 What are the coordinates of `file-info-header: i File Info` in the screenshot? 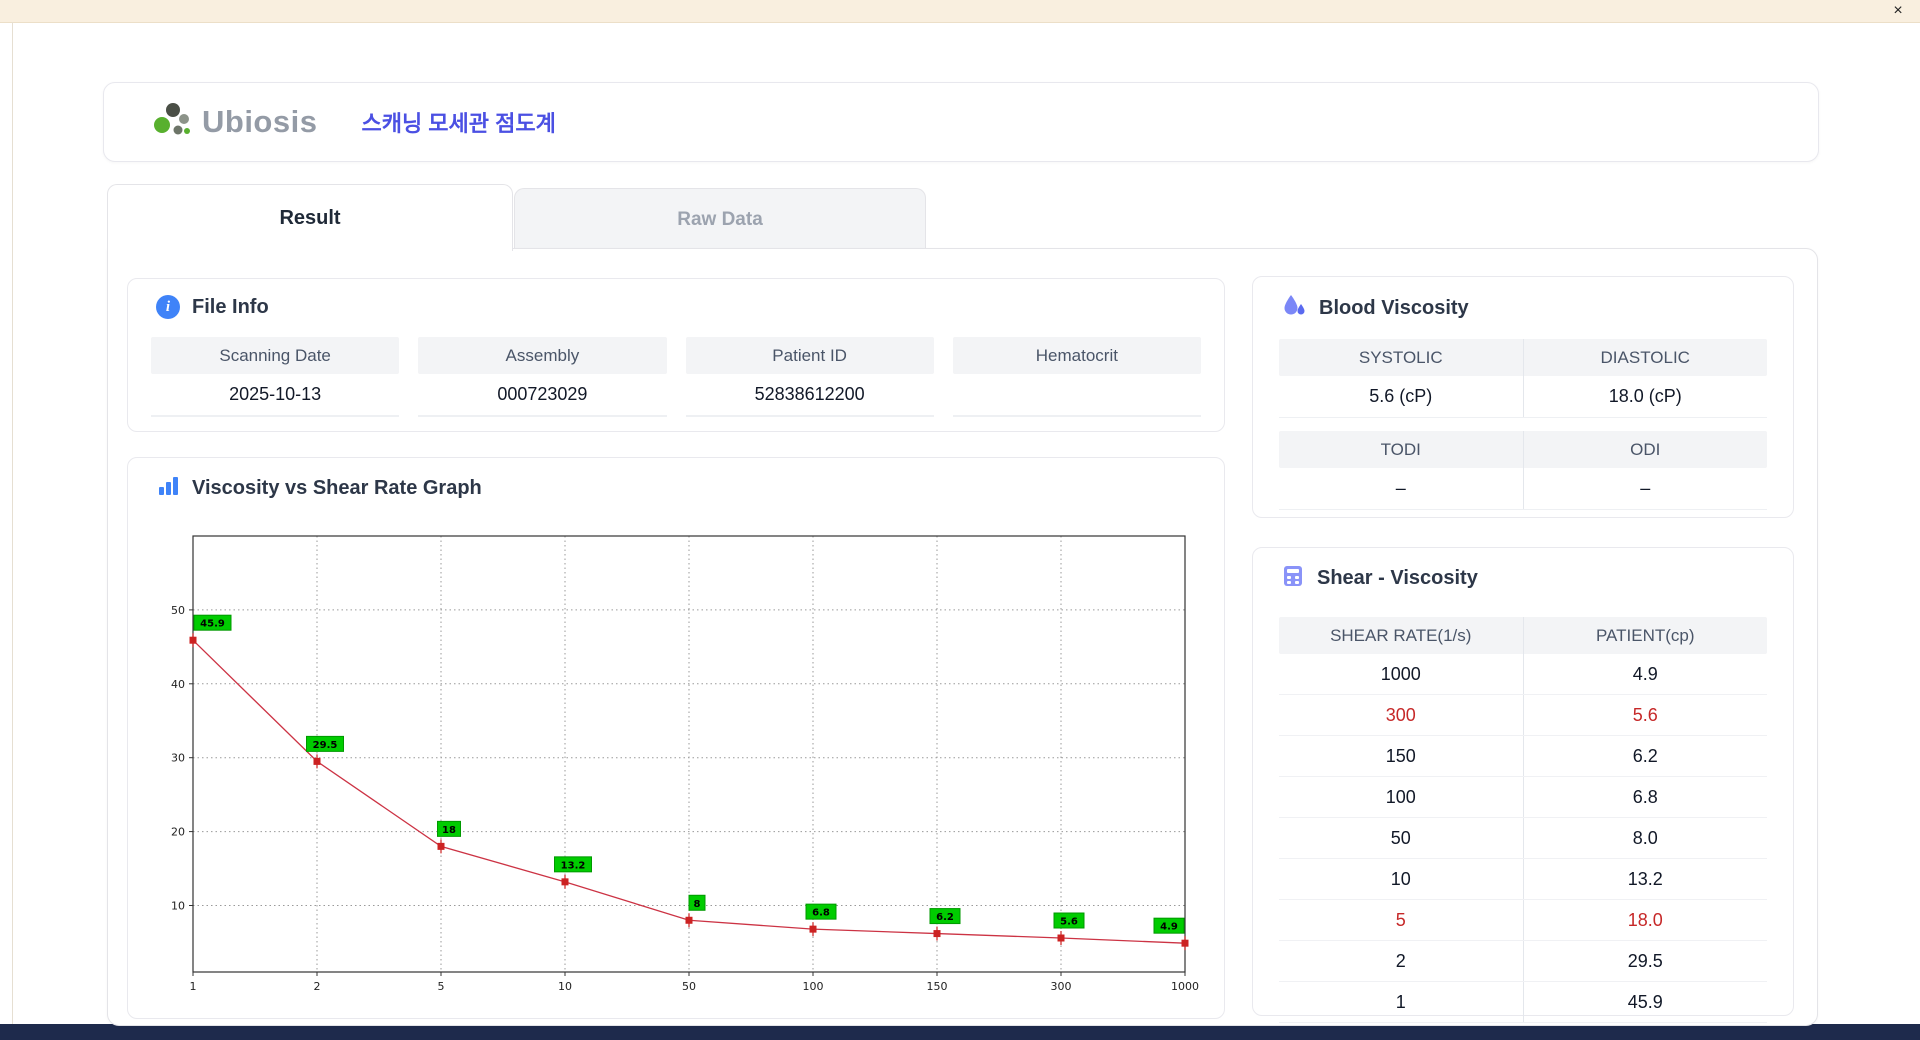 It's located at (212, 307).